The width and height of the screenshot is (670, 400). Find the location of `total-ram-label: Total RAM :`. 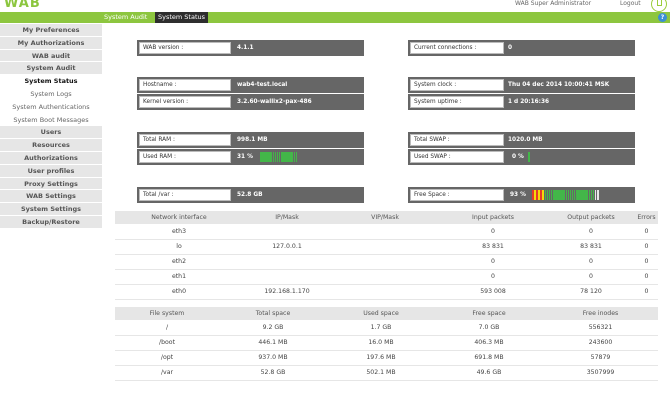

total-ram-label: Total RAM : is located at coordinates (185, 140).